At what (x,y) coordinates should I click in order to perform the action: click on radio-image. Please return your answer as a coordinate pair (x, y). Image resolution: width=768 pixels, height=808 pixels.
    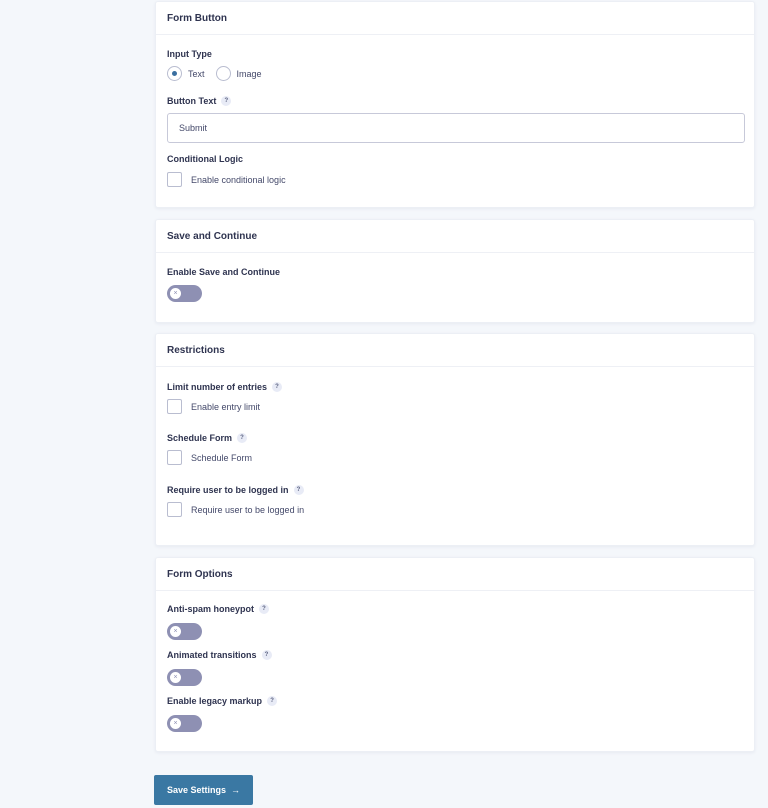
    Looking at the image, I should click on (223, 73).